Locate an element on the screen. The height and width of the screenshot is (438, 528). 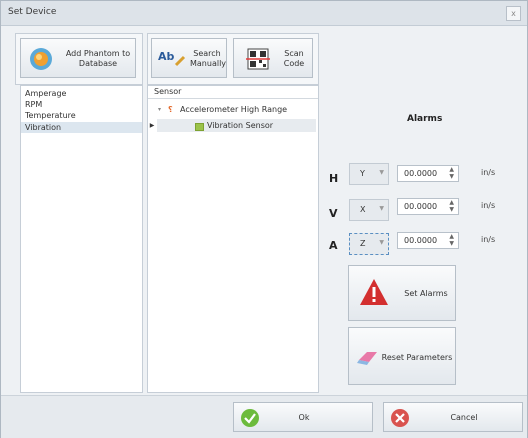
accelerometer-icon: ⸮ is located at coordinates (170, 109).